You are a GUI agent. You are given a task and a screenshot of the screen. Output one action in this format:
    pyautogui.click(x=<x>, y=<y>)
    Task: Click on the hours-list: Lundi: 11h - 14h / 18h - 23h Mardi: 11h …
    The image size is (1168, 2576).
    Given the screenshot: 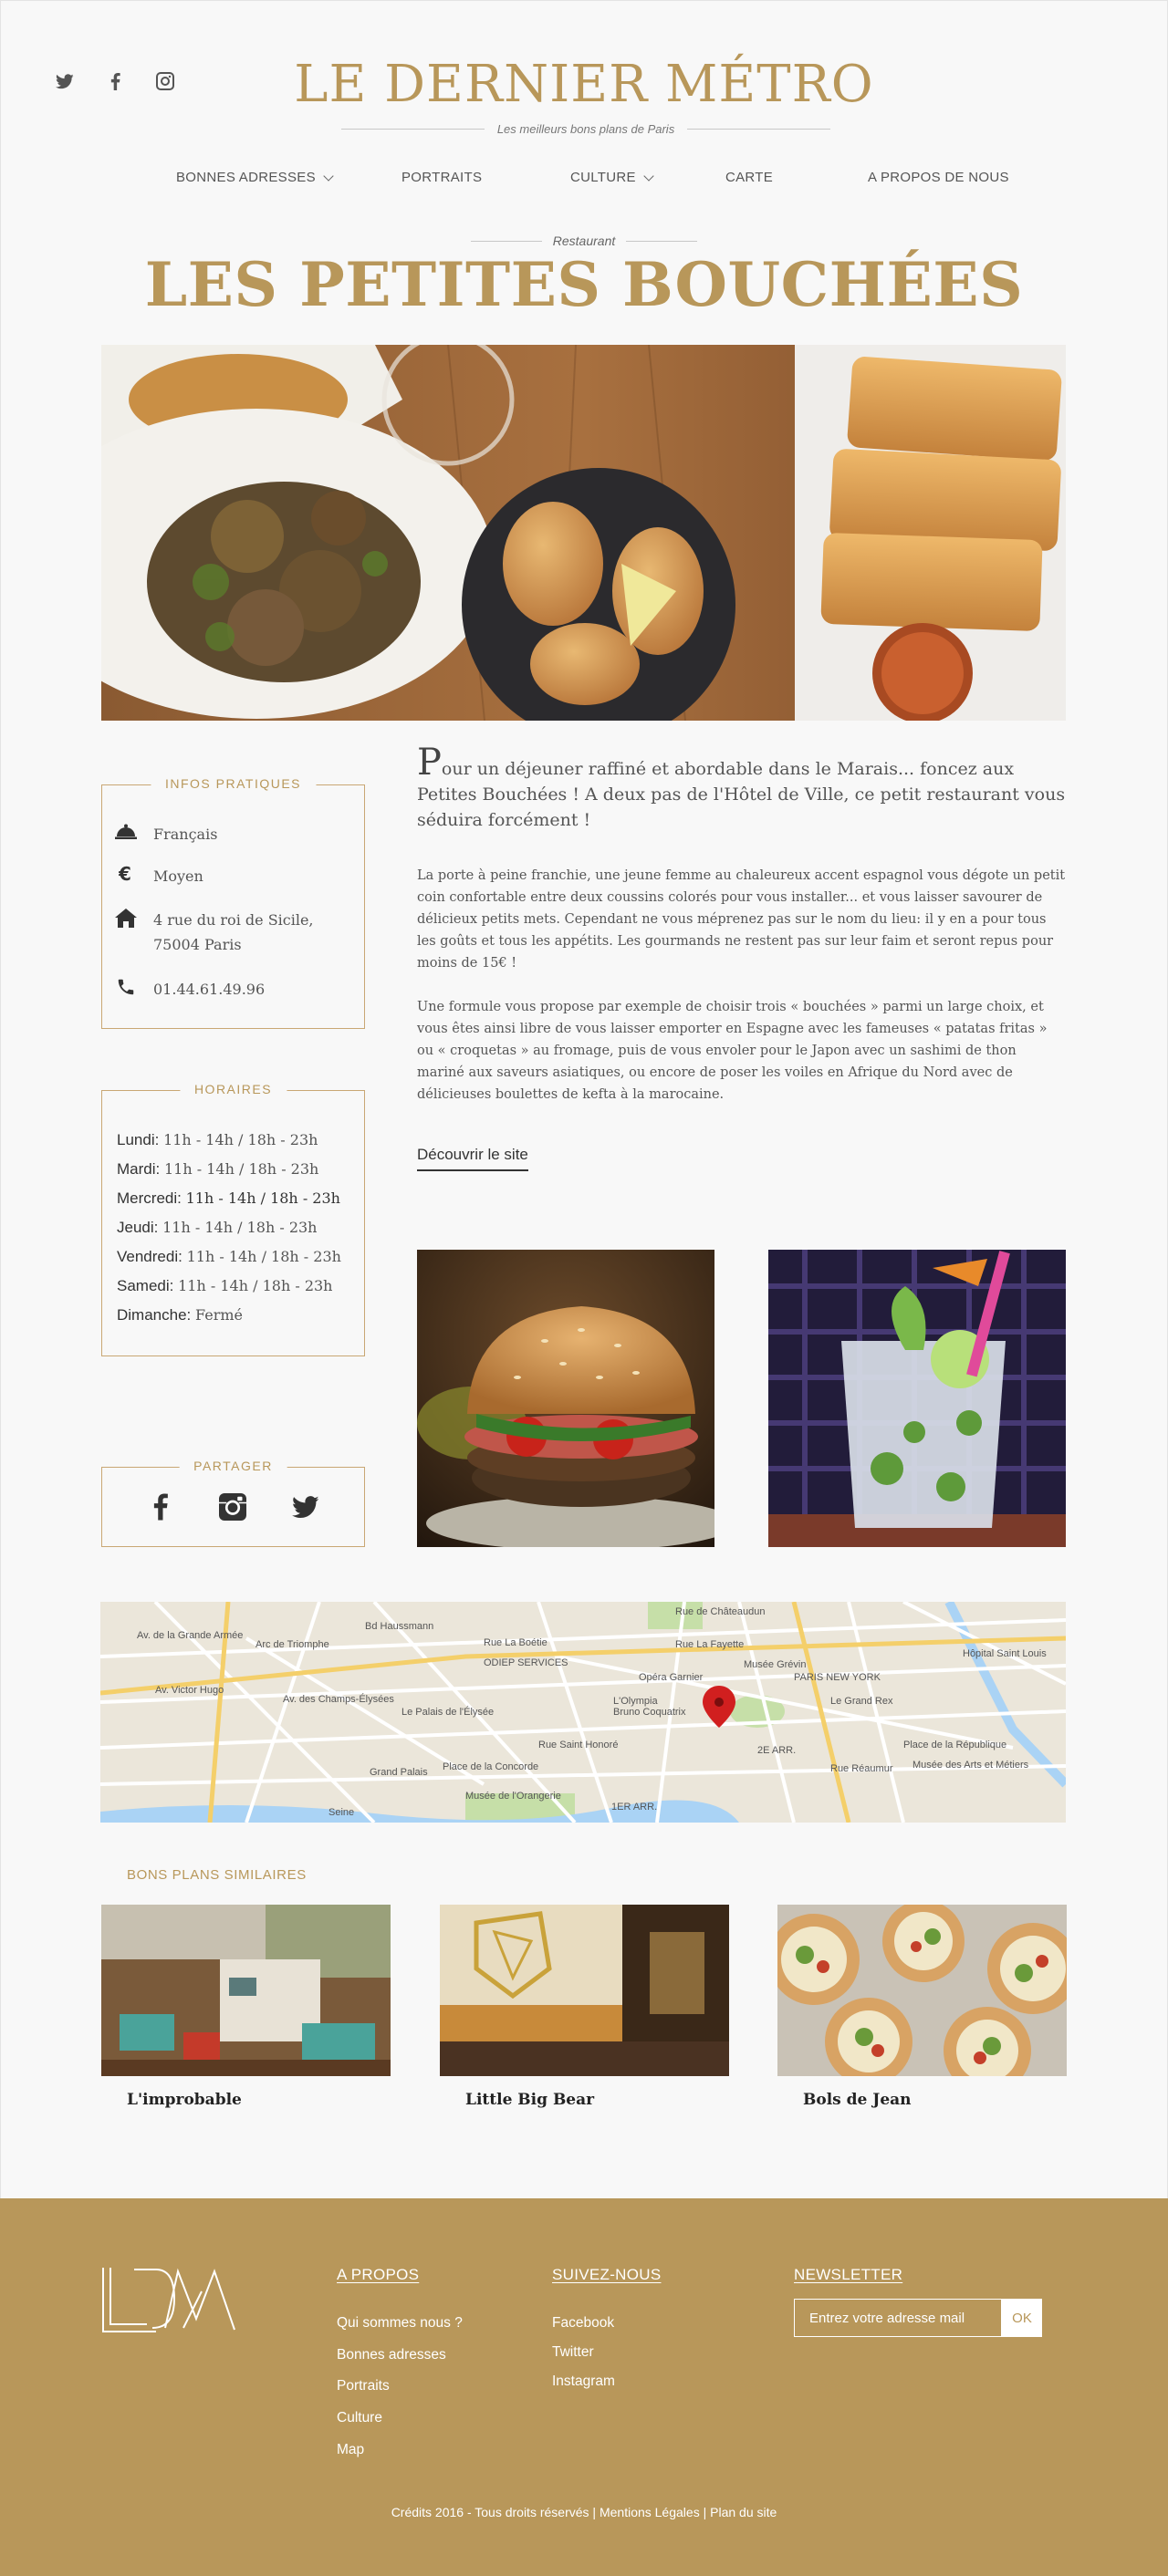 What is the action you would take?
    pyautogui.click(x=229, y=1228)
    